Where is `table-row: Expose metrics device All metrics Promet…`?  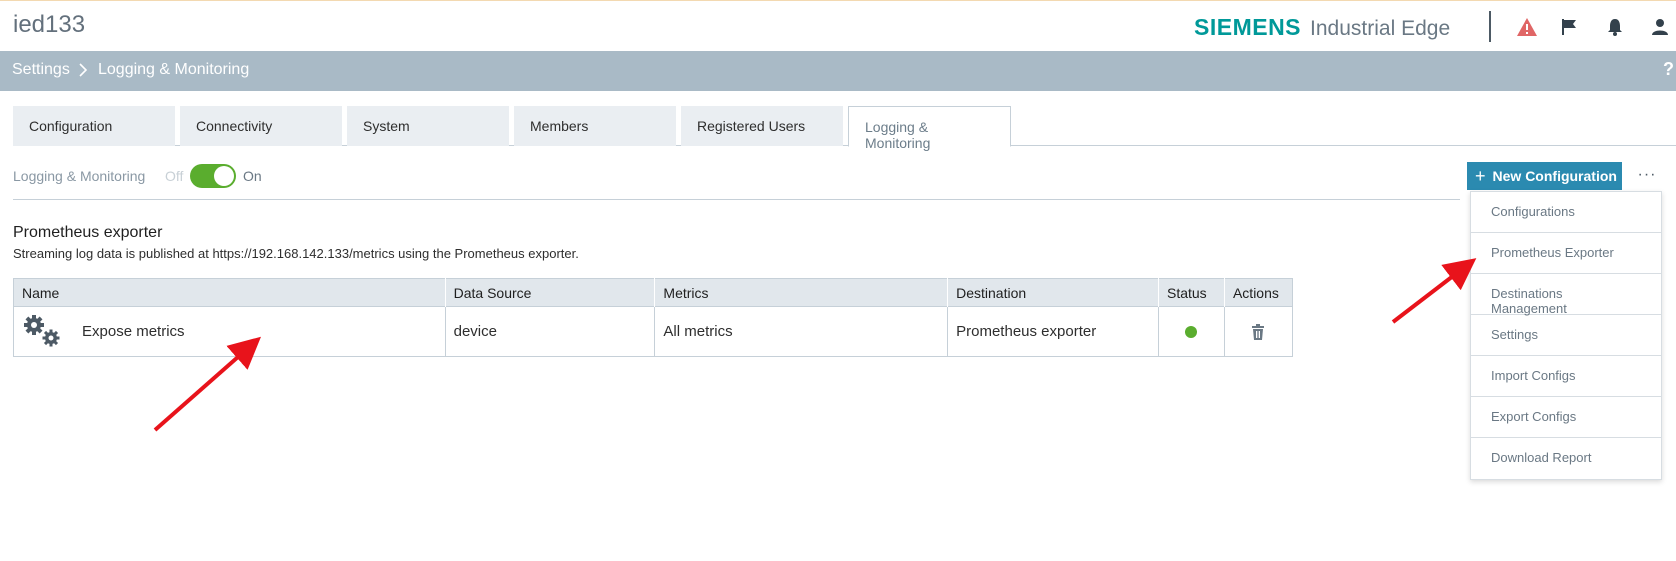
table-row: Expose metrics device All metrics Promet… is located at coordinates (653, 331).